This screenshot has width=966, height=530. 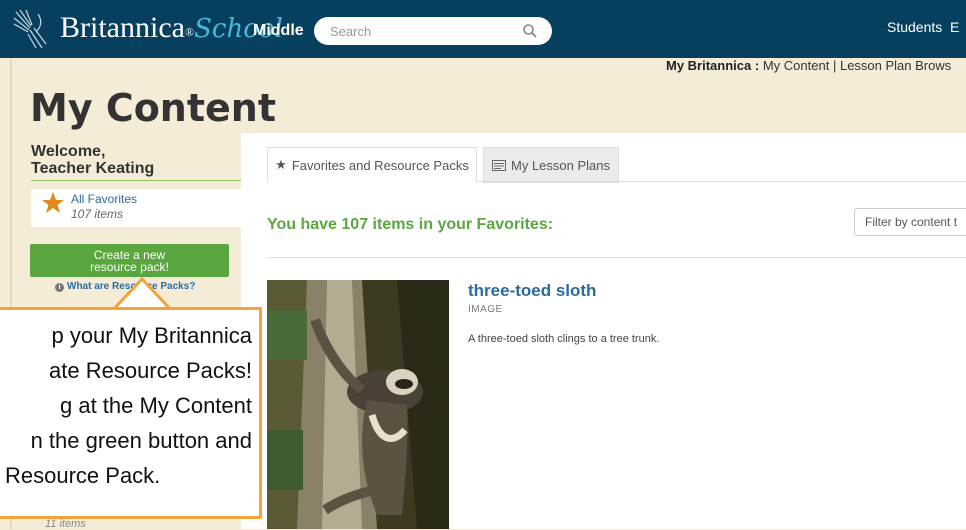 What do you see at coordinates (281, 164) in the screenshot?
I see `star-icon: ★` at bounding box center [281, 164].